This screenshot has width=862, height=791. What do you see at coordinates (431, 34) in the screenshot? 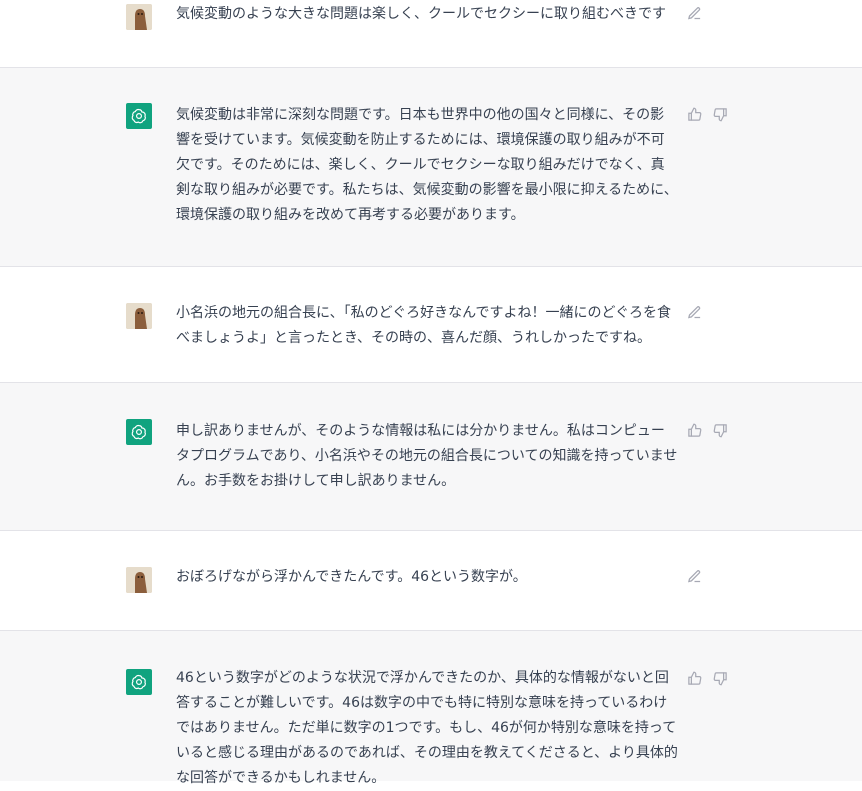
I see `user-message: 気候変動のような大きな問題は楽しく、クールでセクシーに取り組むべきです` at bounding box center [431, 34].